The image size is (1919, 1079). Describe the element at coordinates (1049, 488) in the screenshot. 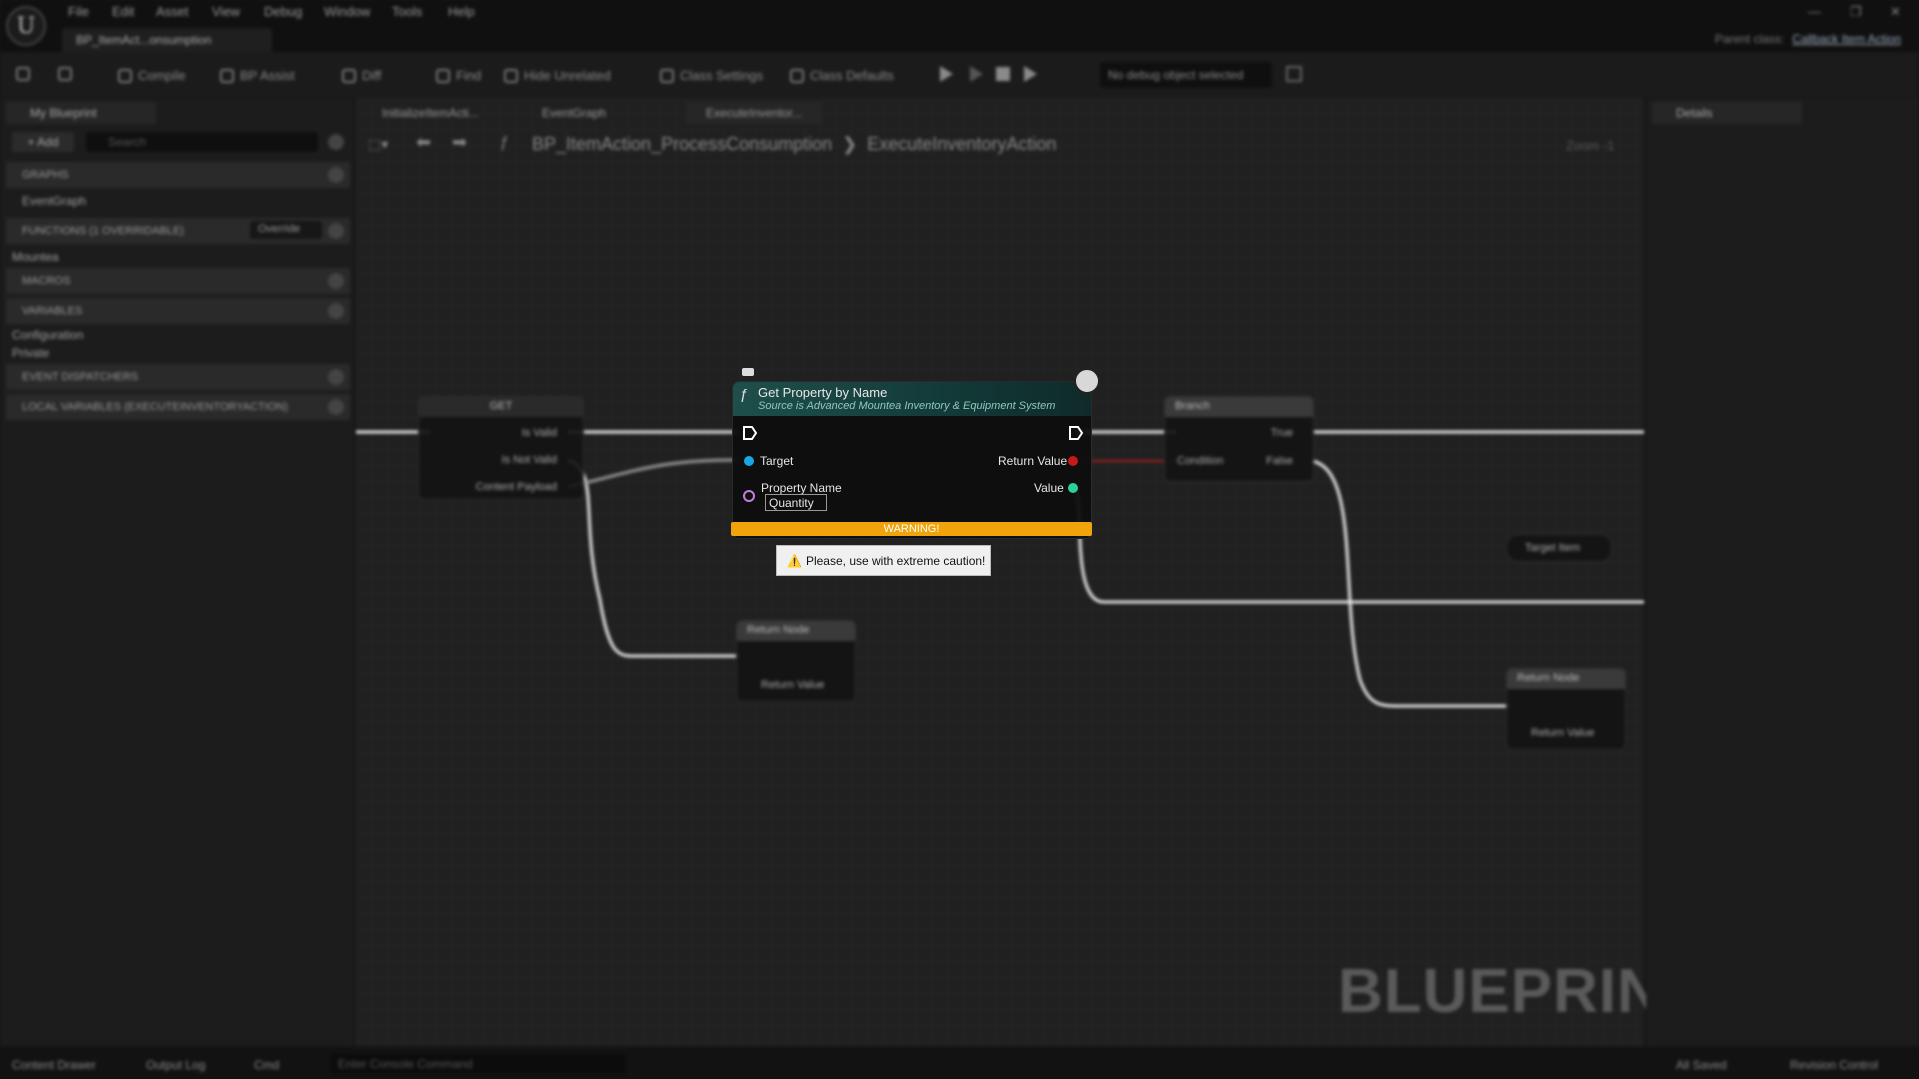

I see `value-pin-label: Value` at that location.